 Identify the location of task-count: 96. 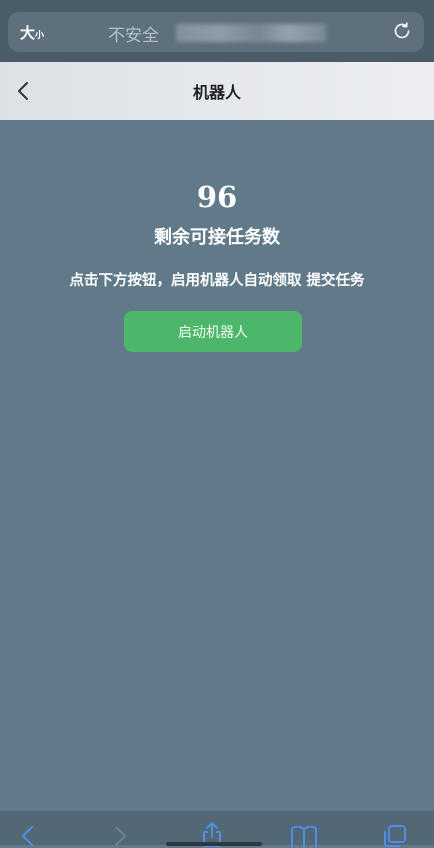
(217, 197).